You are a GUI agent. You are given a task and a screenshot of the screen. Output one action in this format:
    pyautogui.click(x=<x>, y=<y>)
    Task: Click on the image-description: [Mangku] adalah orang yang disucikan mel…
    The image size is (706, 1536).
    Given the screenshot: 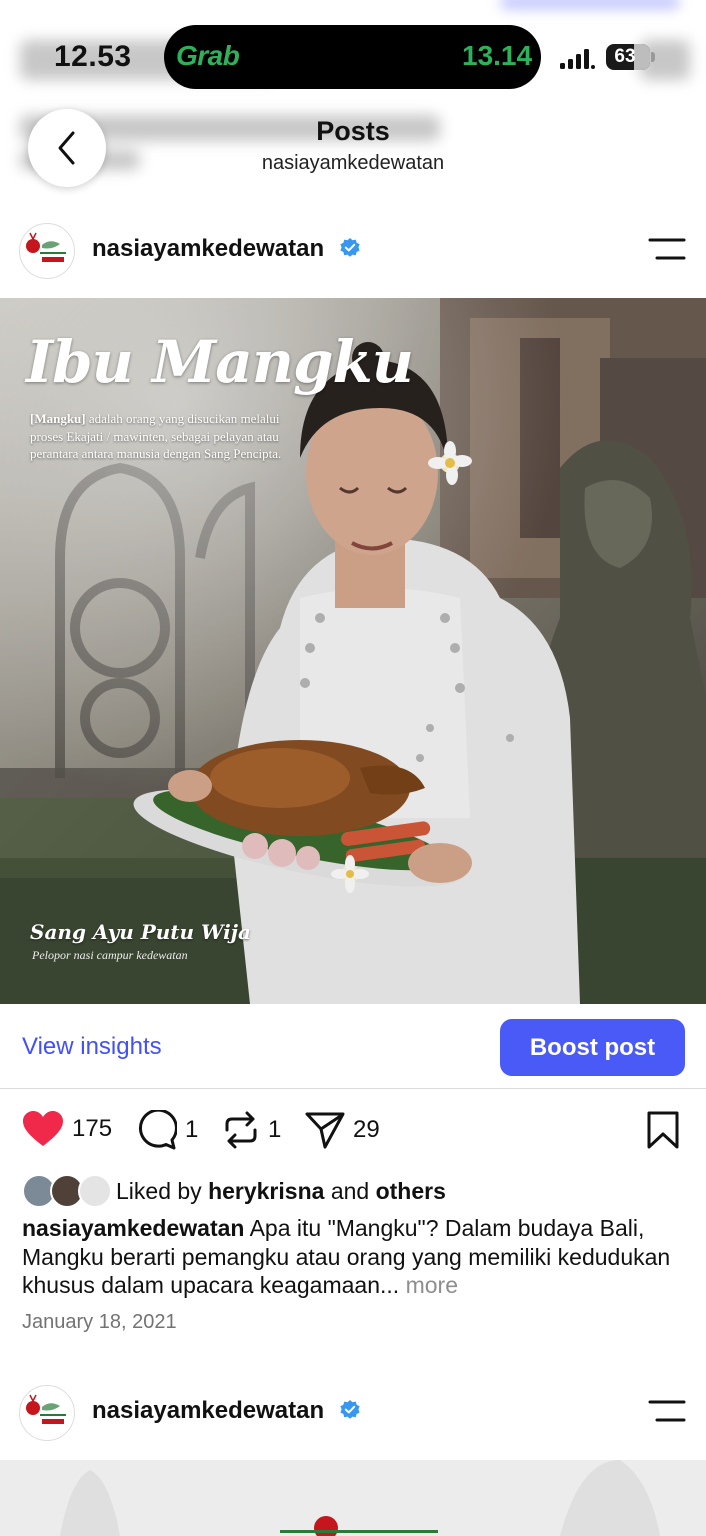 What is the action you would take?
    pyautogui.click(x=168, y=436)
    